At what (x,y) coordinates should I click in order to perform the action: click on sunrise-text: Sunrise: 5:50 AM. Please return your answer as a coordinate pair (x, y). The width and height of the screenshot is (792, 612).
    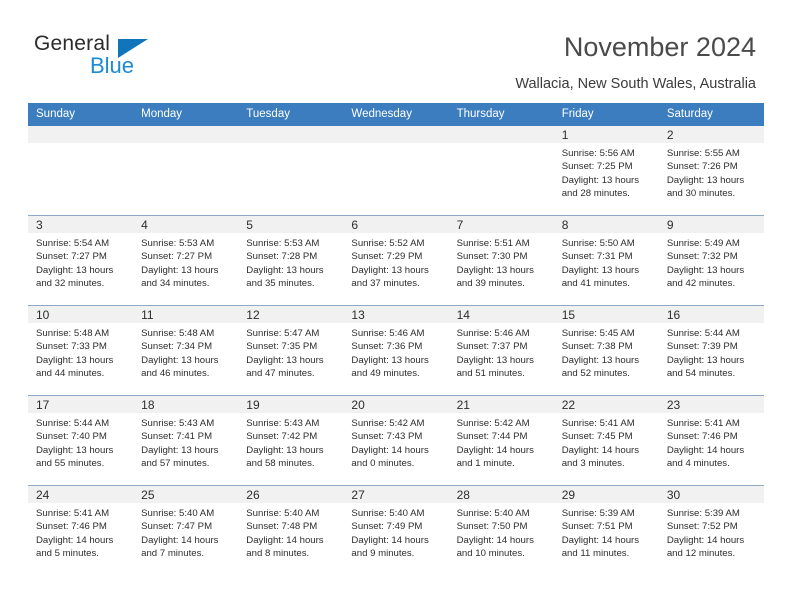
    Looking at the image, I should click on (598, 243).